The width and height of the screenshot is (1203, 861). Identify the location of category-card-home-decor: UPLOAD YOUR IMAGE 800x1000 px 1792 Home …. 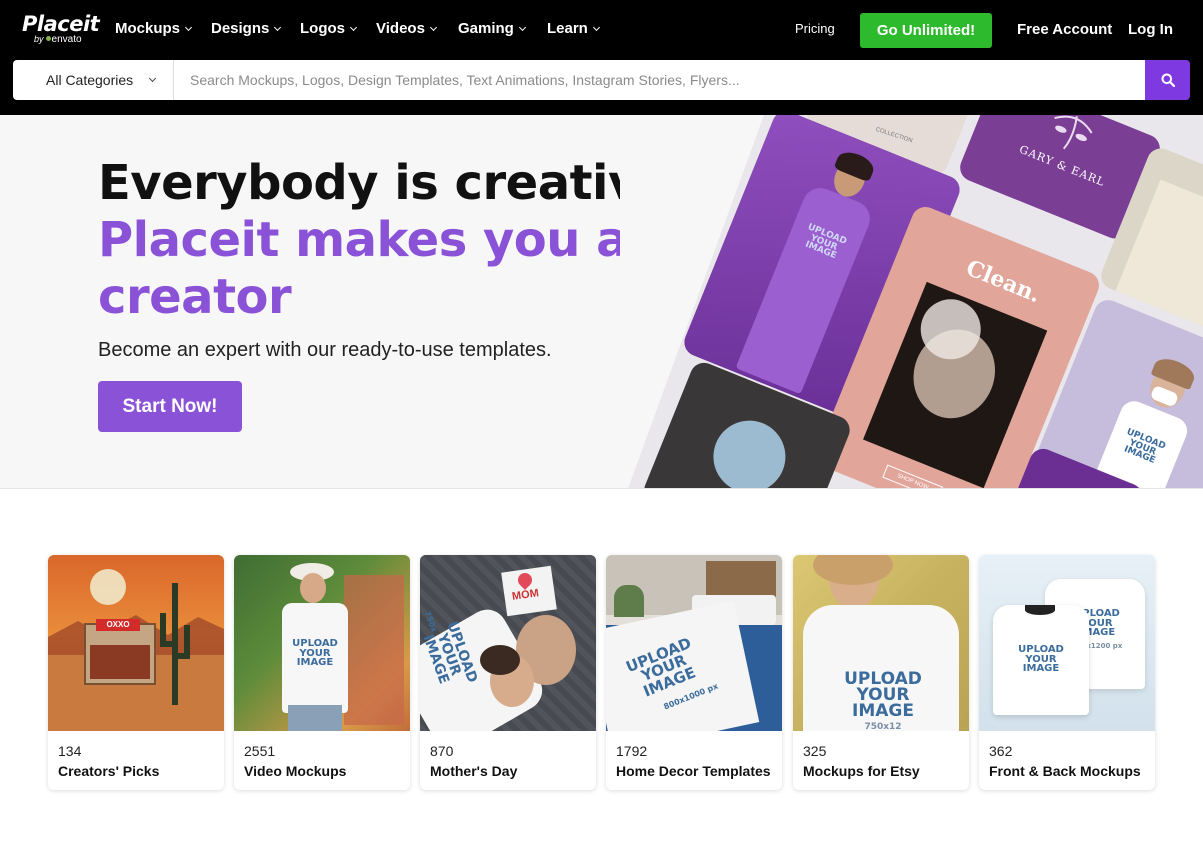
(694, 672).